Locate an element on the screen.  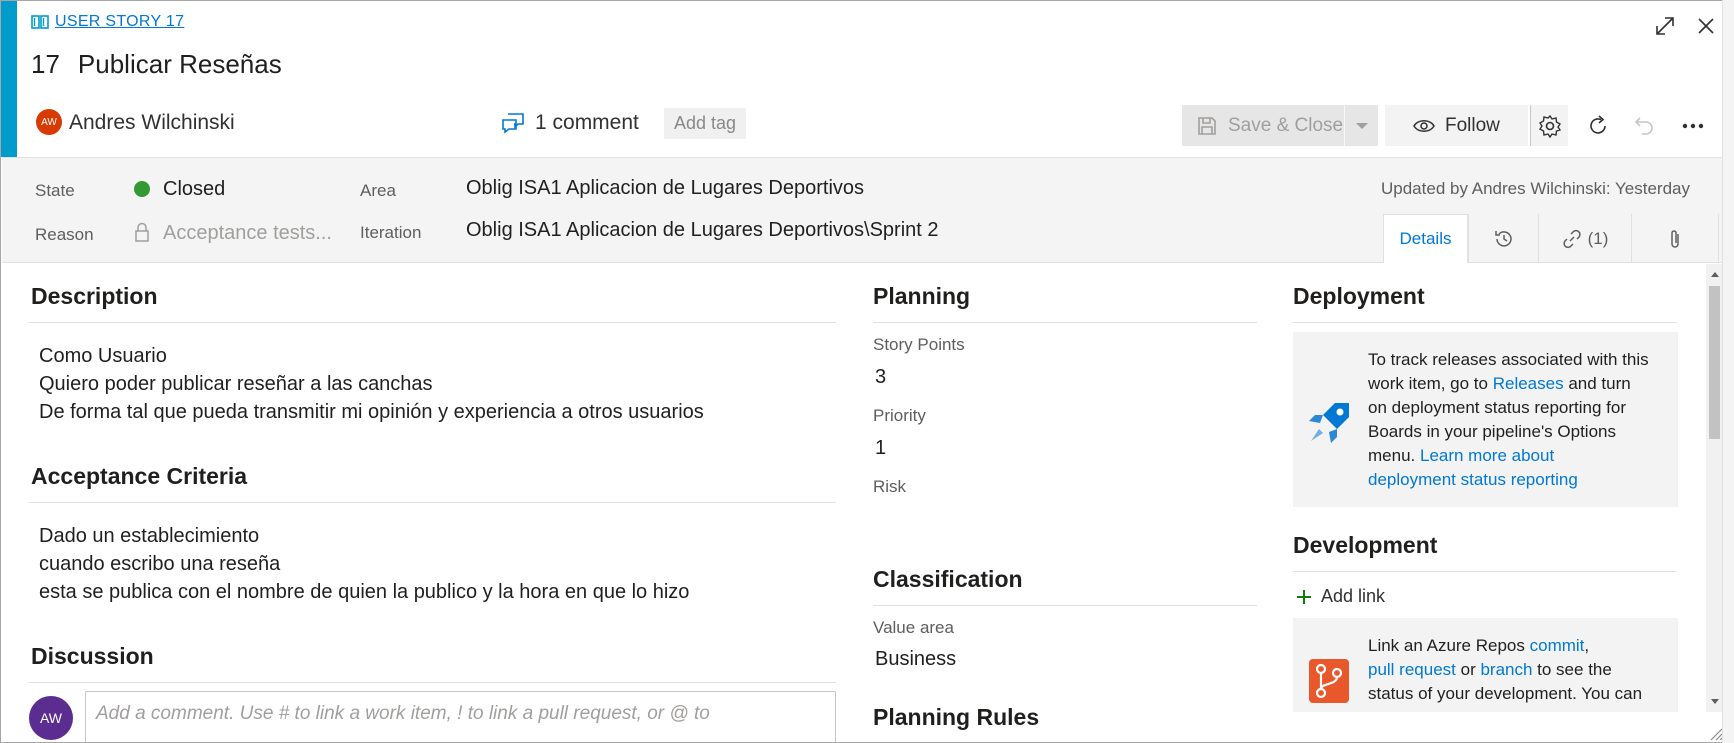
assignee-avatar: AW is located at coordinates (49, 122).